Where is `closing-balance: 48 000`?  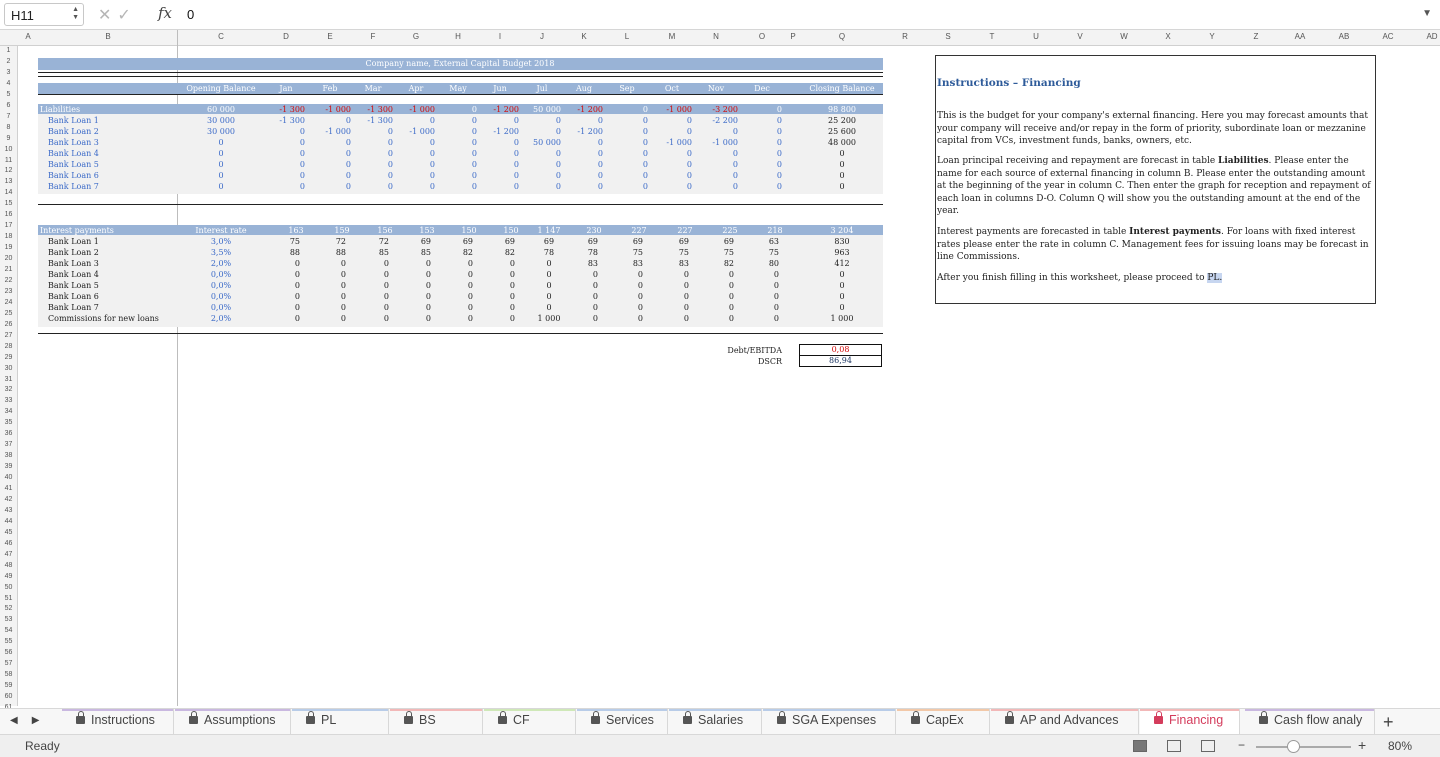 closing-balance: 48 000 is located at coordinates (842, 143).